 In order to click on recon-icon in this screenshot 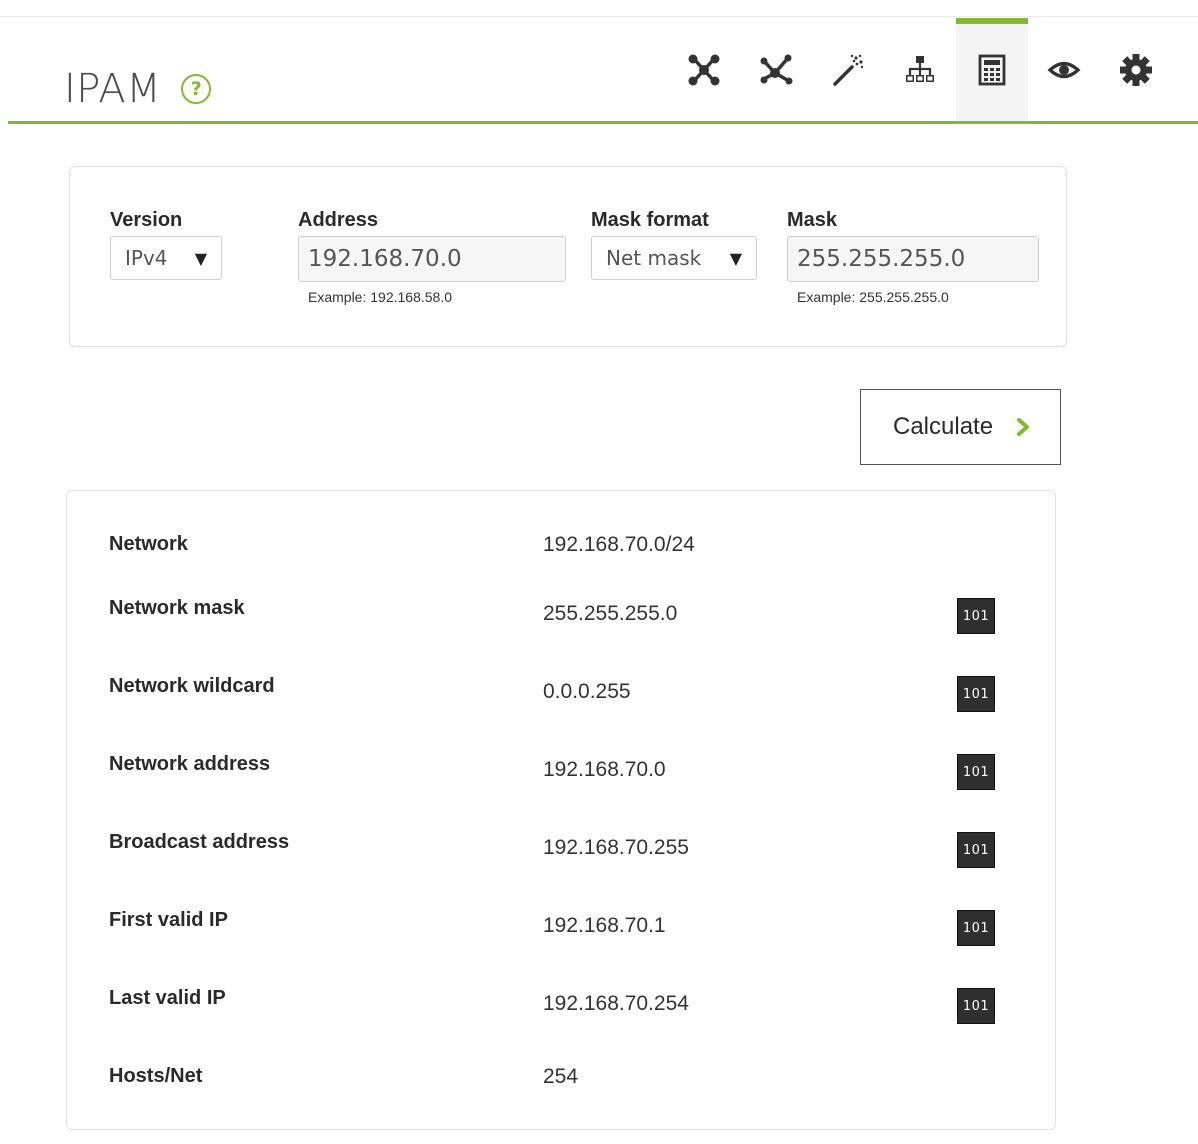, I will do `click(776, 69)`.